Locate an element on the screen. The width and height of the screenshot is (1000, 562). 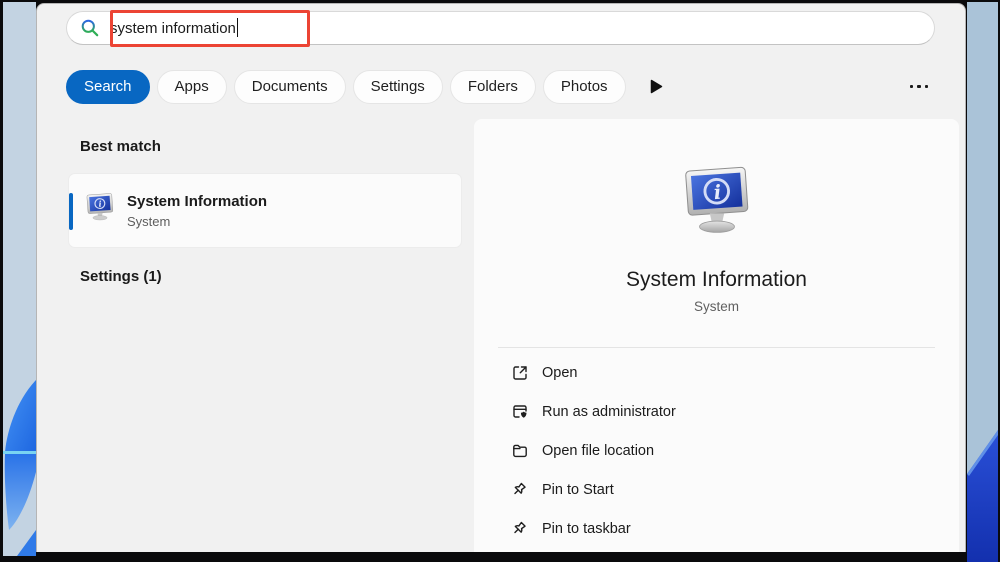
detail-subtitle: System is located at coordinates (716, 306).